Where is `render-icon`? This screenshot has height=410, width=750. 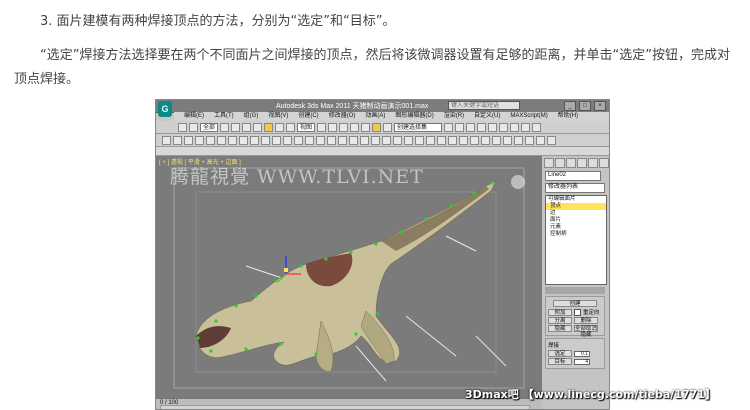
render-icon is located at coordinates (537, 127).